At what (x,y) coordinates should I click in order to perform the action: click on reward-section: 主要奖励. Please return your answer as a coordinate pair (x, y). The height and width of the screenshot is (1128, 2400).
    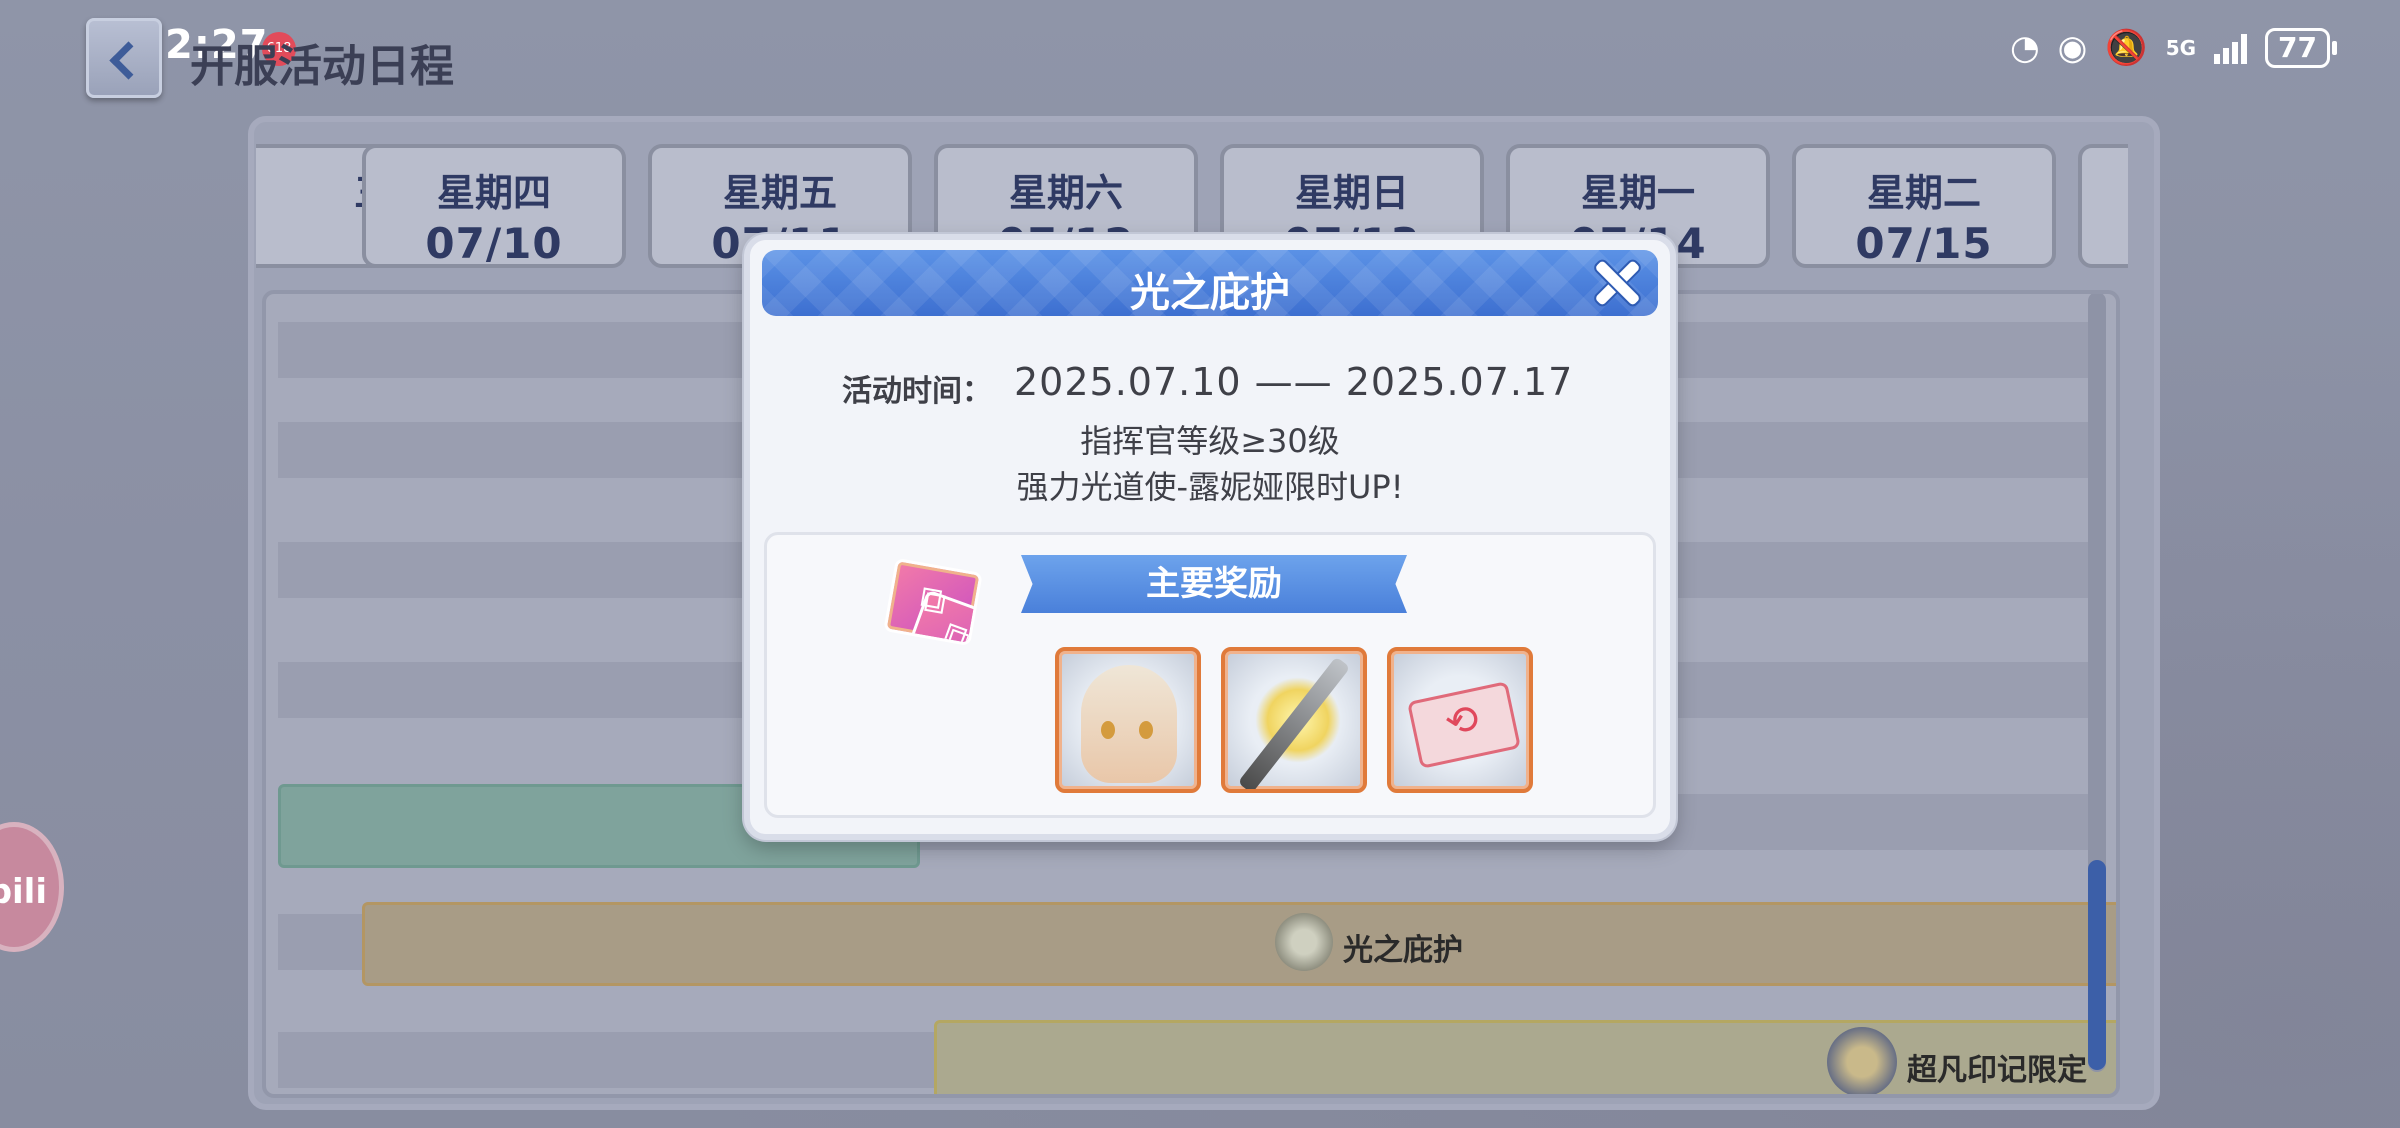
    Looking at the image, I should click on (1210, 675).